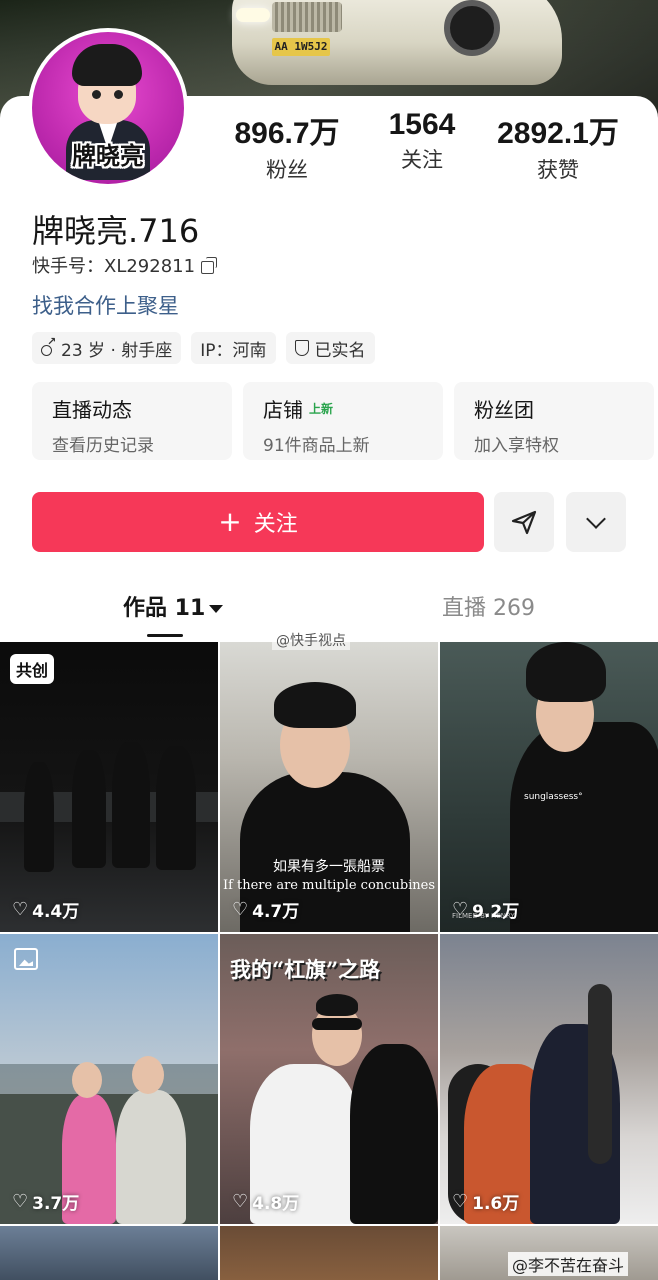 The image size is (658, 1280). What do you see at coordinates (107, 65) in the screenshot?
I see `avatar-hair` at bounding box center [107, 65].